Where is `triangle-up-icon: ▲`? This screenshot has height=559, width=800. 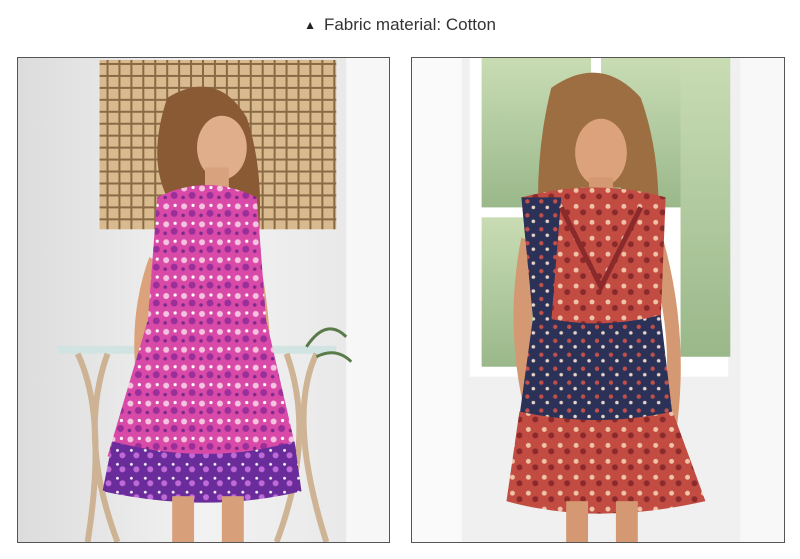 triangle-up-icon: ▲ is located at coordinates (310, 25).